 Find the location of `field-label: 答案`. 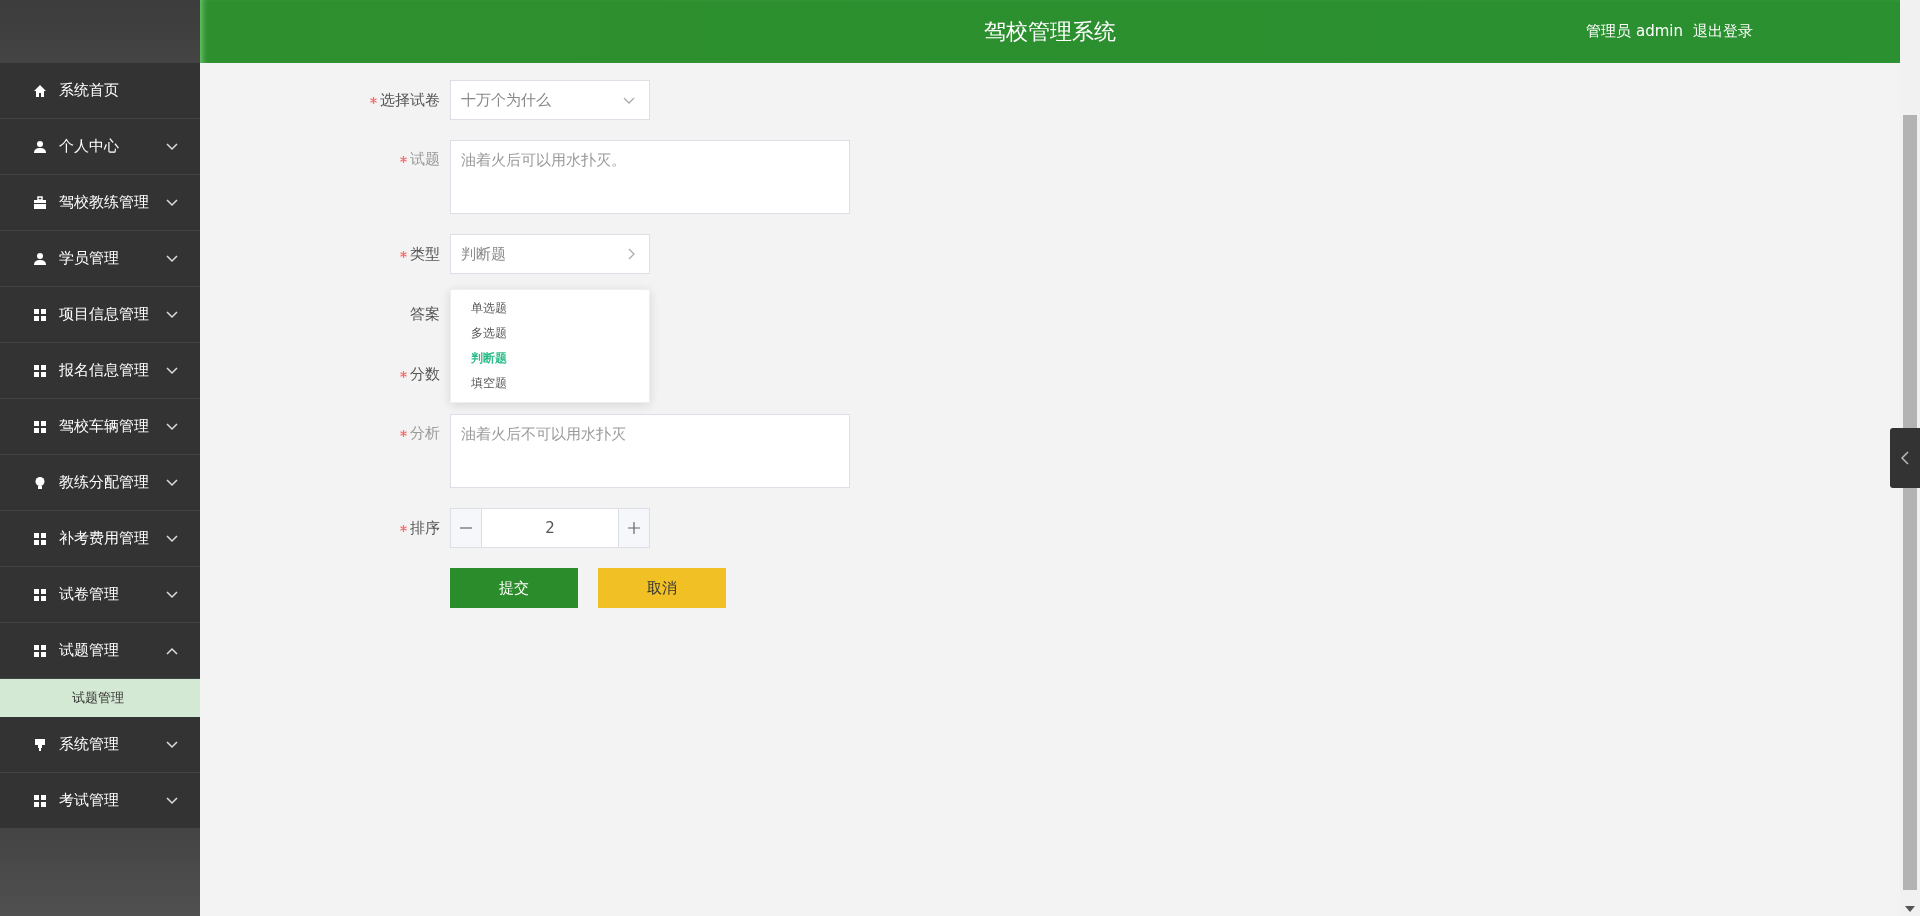

field-label: 答案 is located at coordinates (425, 314).